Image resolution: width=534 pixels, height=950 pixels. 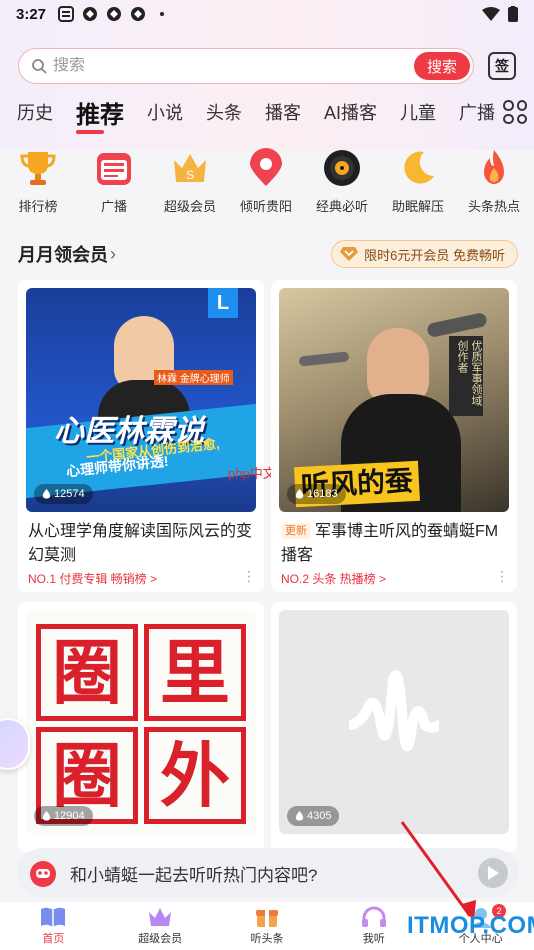 I want to click on seal-char: 里, so click(x=195, y=672).